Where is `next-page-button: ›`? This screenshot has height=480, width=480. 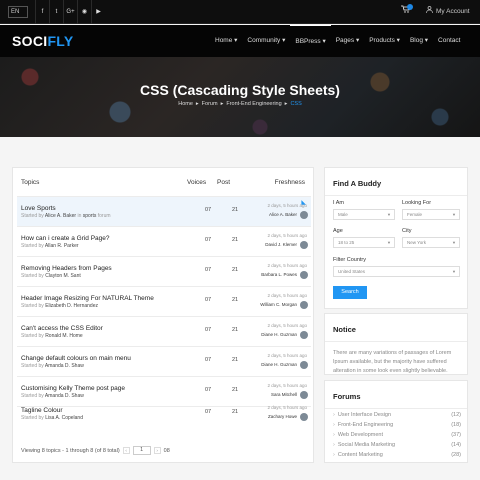
next-page-button: › is located at coordinates (157, 450).